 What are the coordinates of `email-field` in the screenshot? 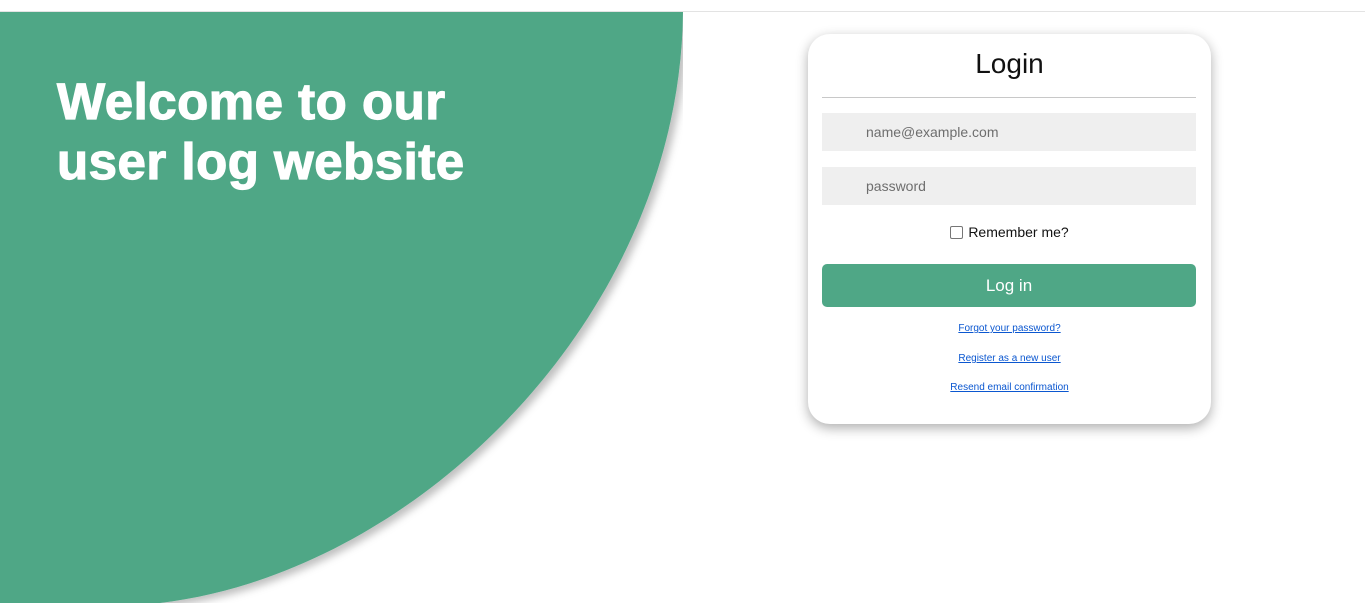 It's located at (1009, 132).